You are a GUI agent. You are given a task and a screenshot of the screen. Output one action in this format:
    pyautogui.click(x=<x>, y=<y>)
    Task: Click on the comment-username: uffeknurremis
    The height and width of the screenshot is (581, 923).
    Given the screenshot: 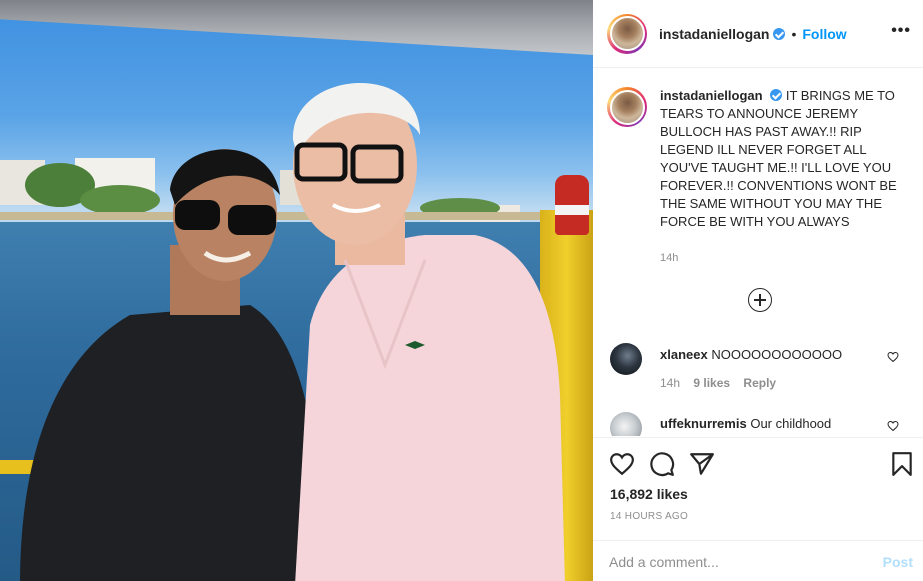 What is the action you would take?
    pyautogui.click(x=703, y=423)
    